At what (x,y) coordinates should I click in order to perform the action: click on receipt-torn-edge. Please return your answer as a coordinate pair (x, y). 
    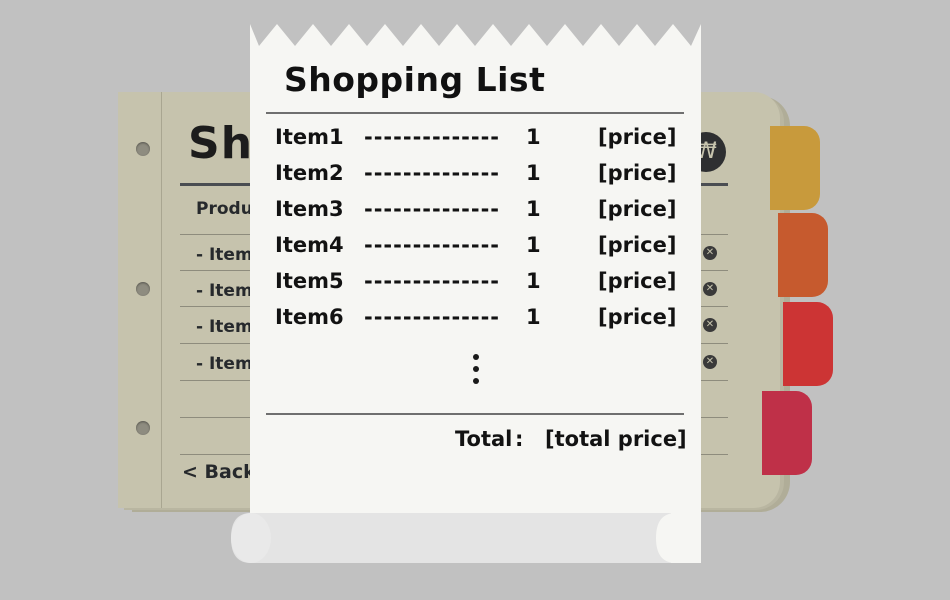
    Looking at the image, I should click on (475, 34).